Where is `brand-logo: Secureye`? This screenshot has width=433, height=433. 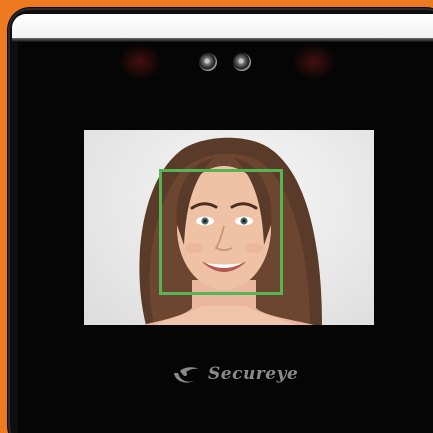 brand-logo: Secureye is located at coordinates (235, 374).